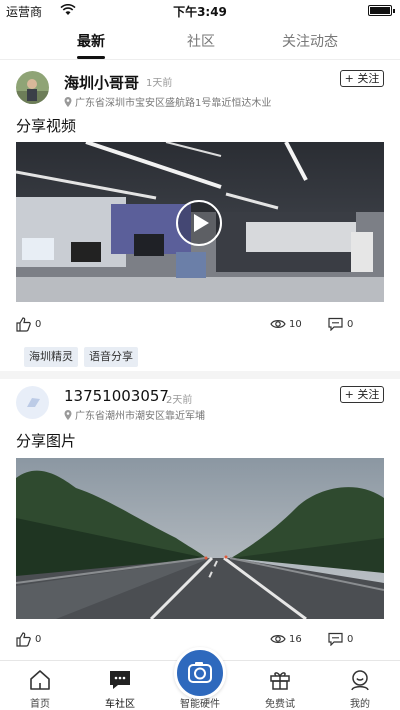  I want to click on chat-icon, so click(120, 680).